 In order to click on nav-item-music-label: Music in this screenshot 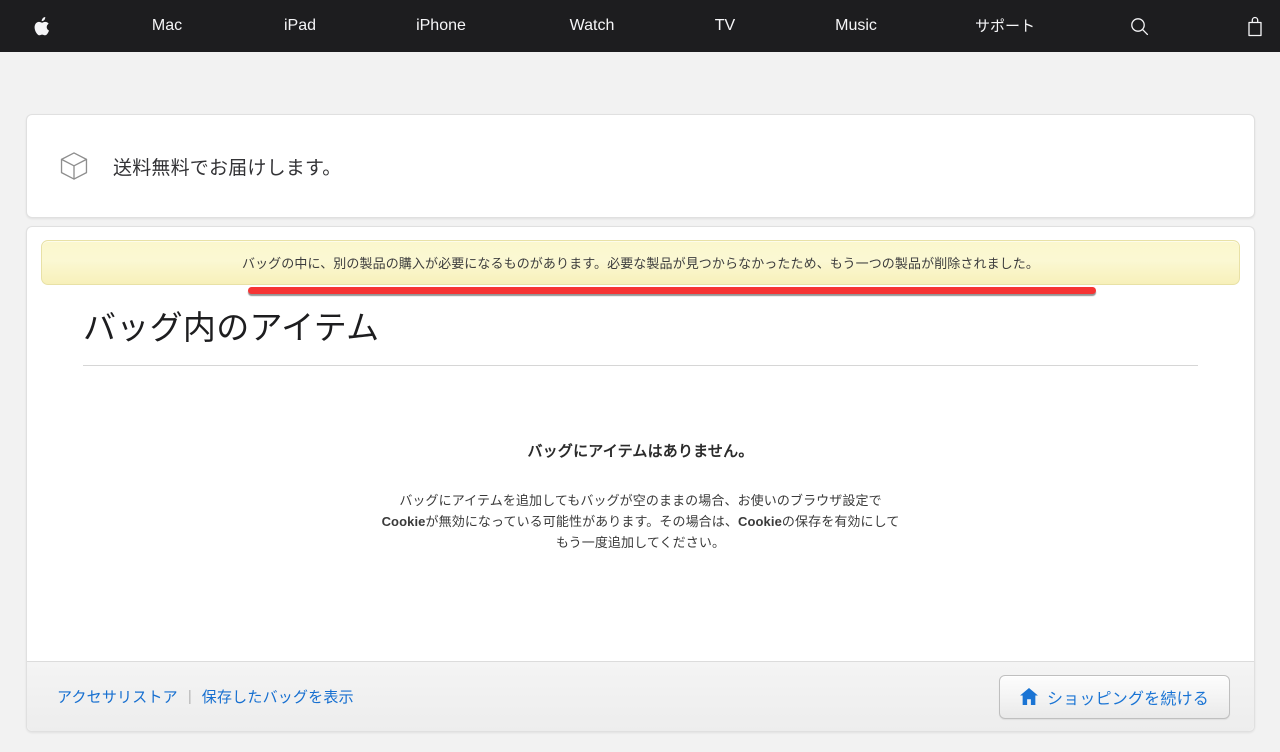, I will do `click(856, 25)`.